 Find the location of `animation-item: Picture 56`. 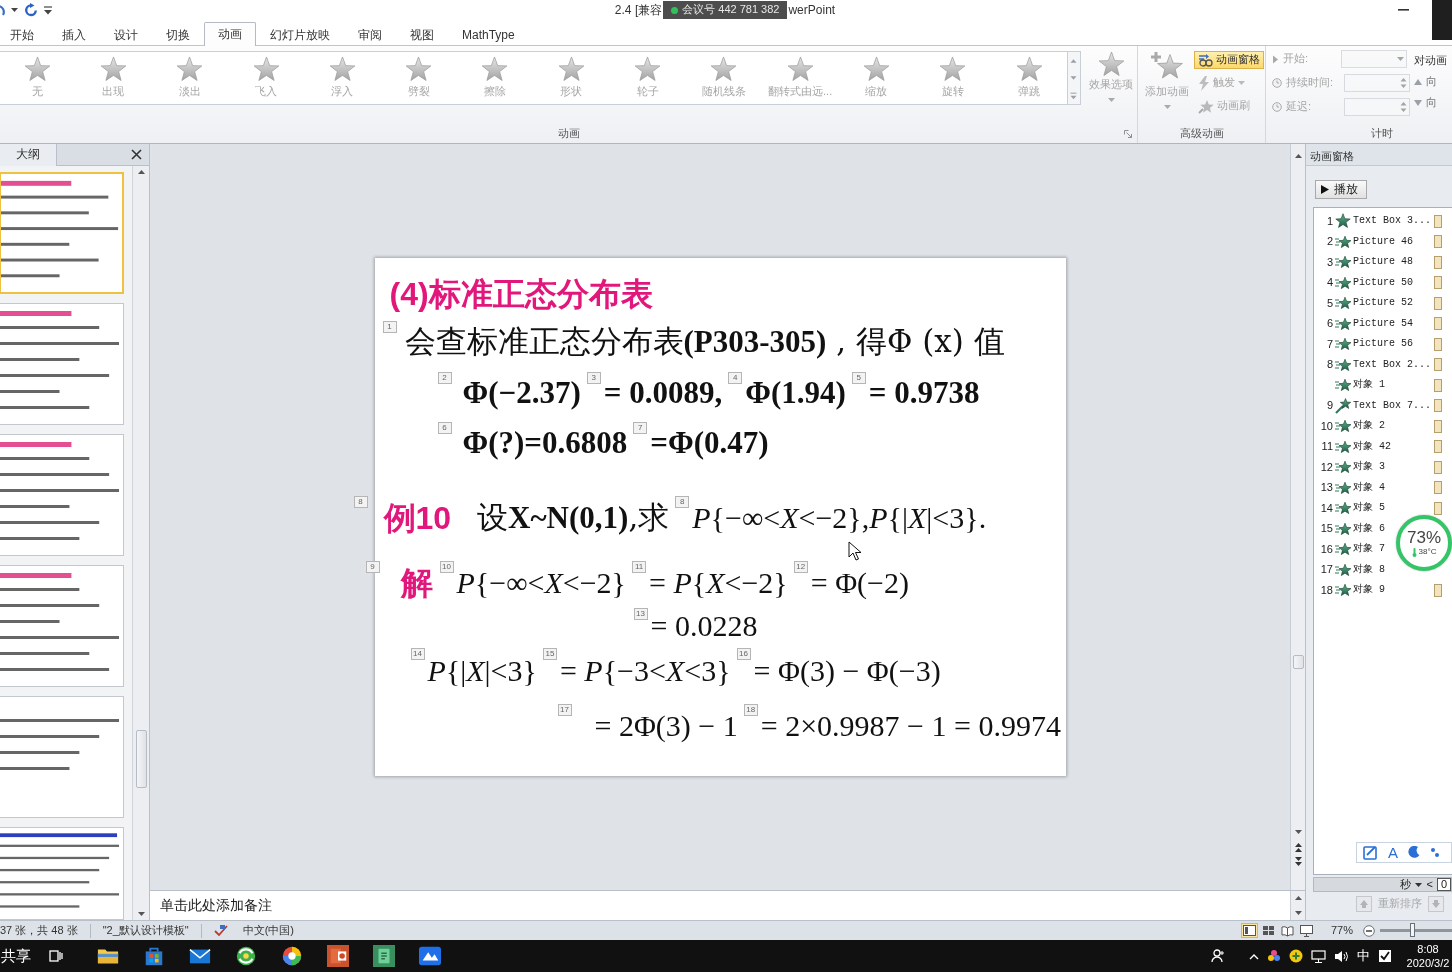

animation-item: Picture 56 is located at coordinates (1383, 344).